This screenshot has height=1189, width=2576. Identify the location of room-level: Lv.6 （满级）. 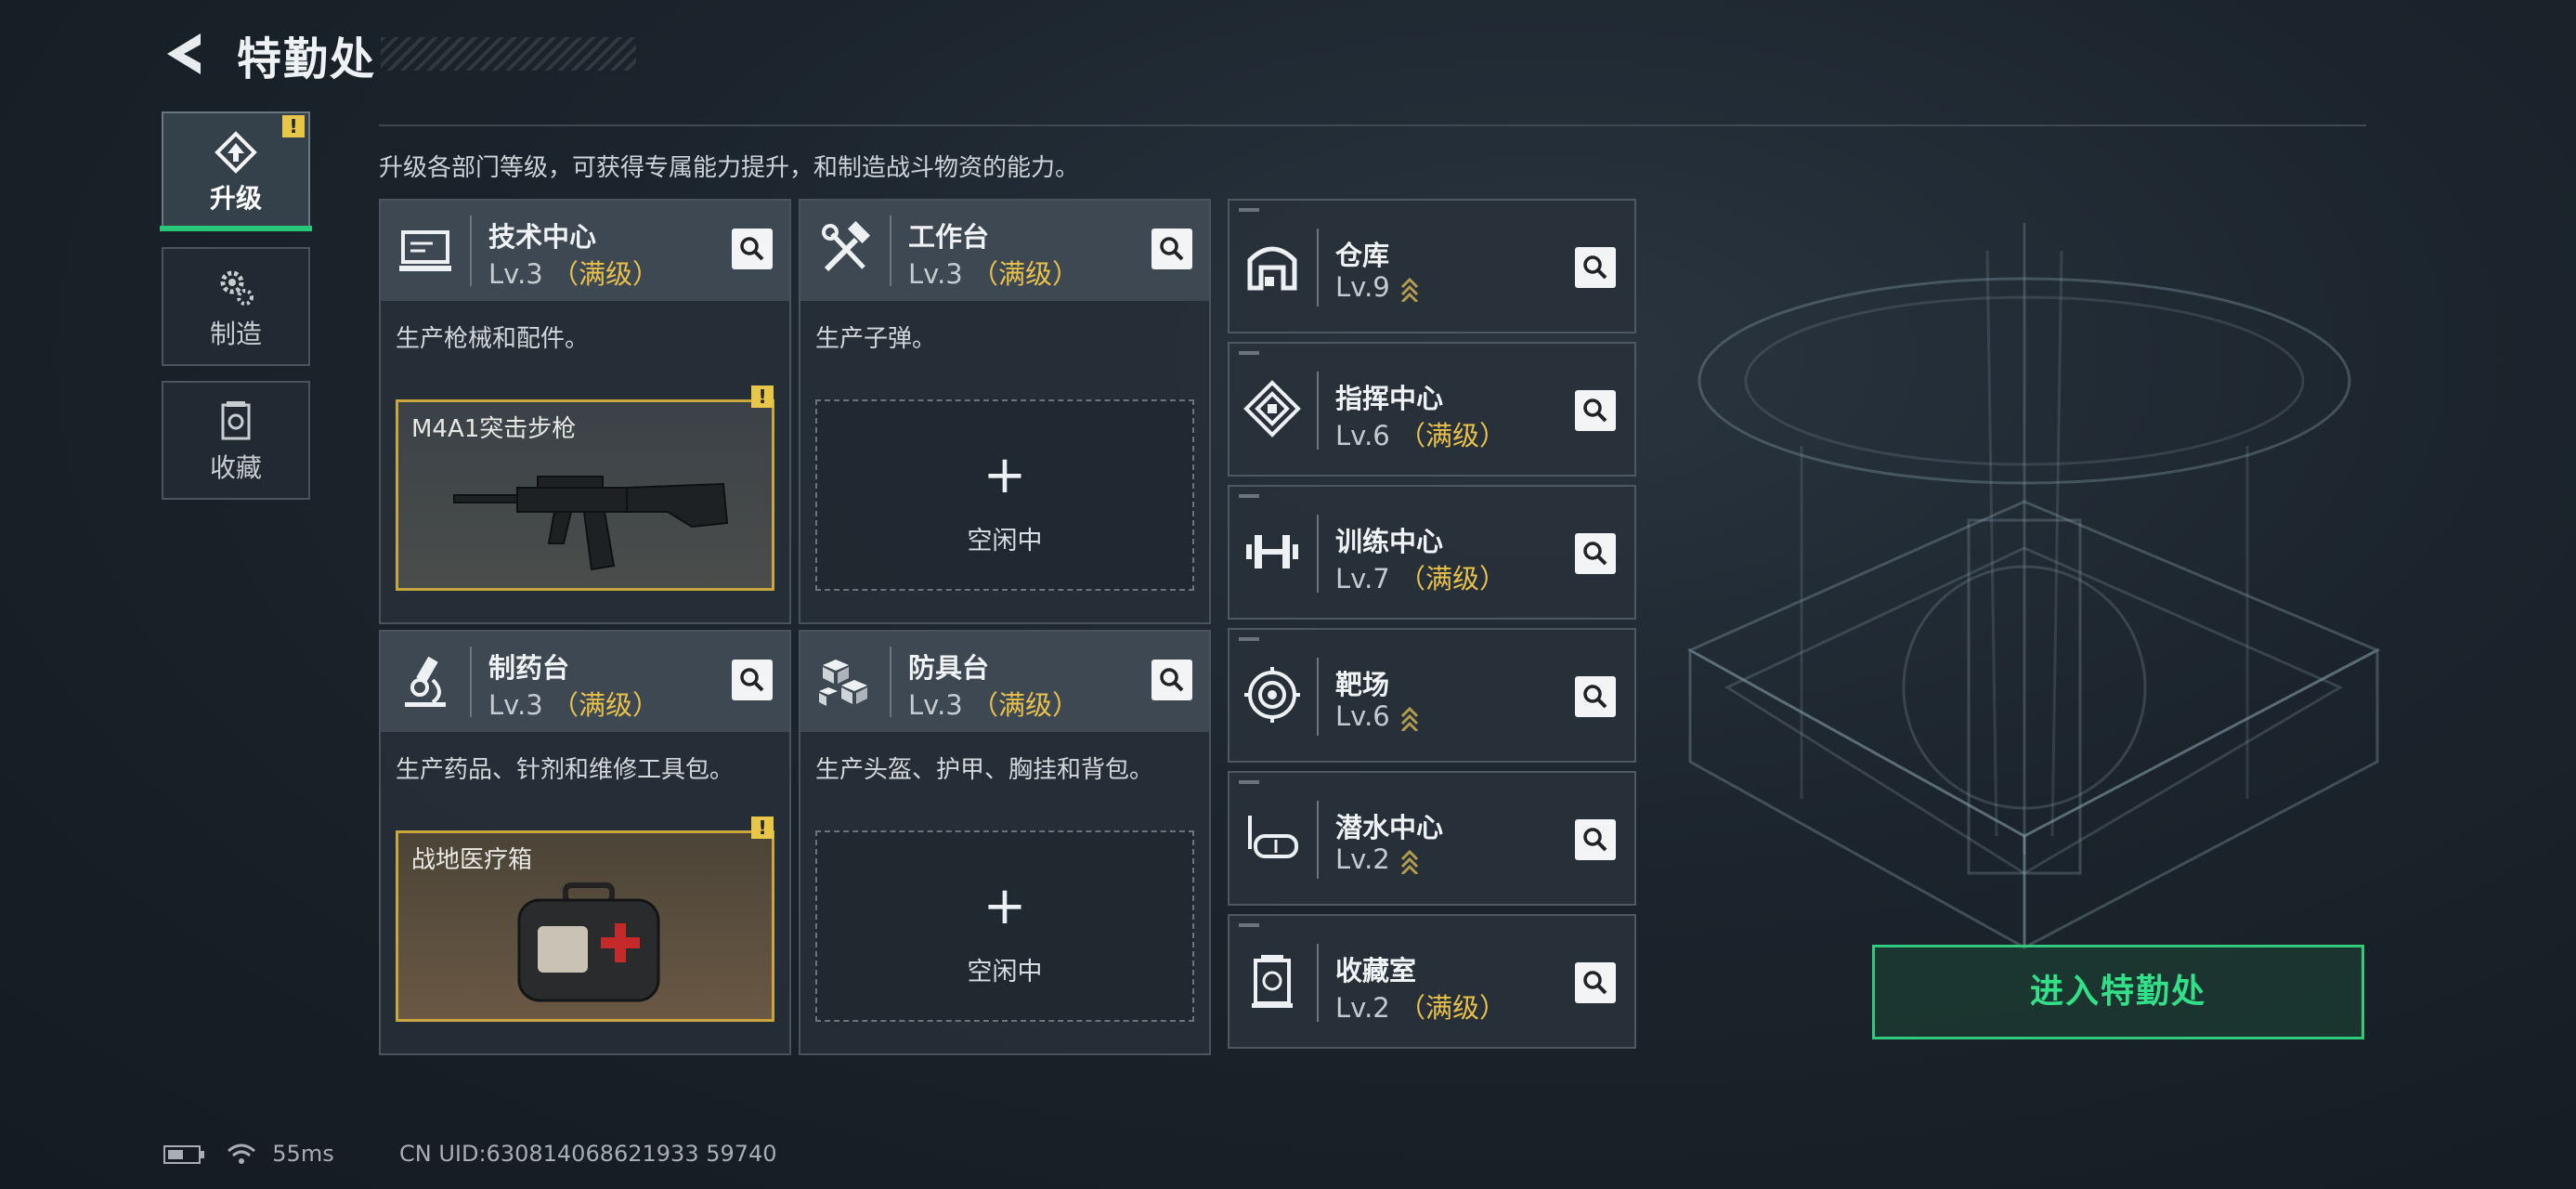
(1420, 433).